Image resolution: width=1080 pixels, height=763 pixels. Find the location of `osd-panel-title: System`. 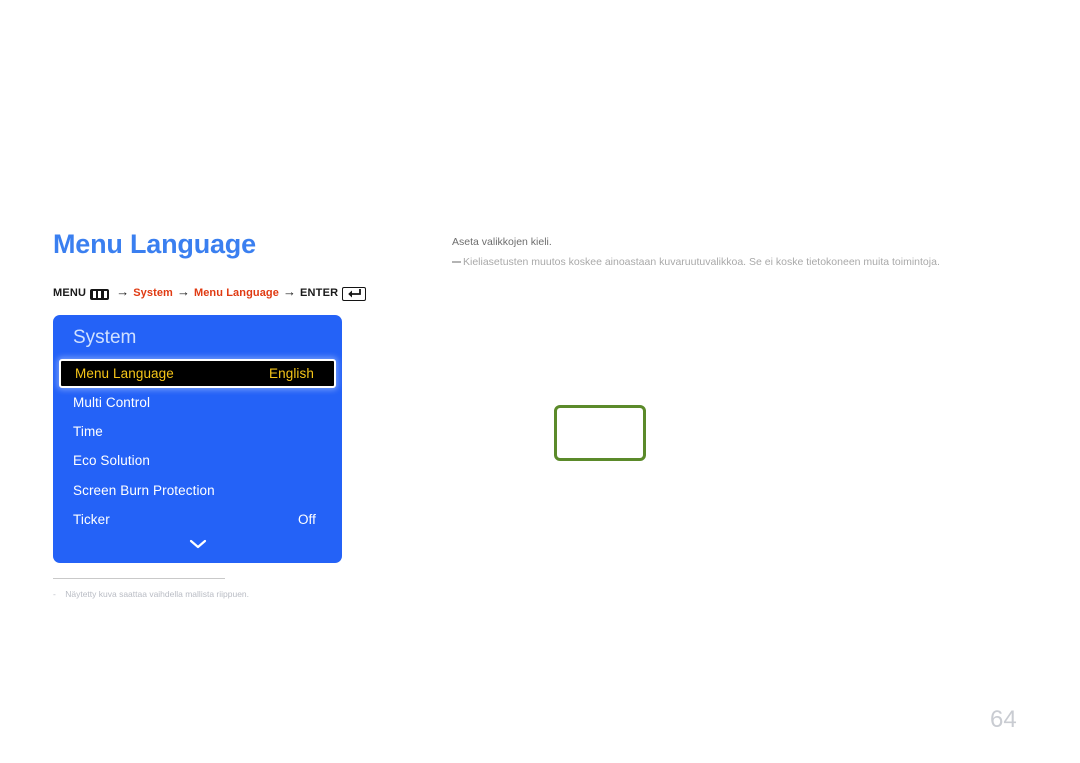

osd-panel-title: System is located at coordinates (105, 337).